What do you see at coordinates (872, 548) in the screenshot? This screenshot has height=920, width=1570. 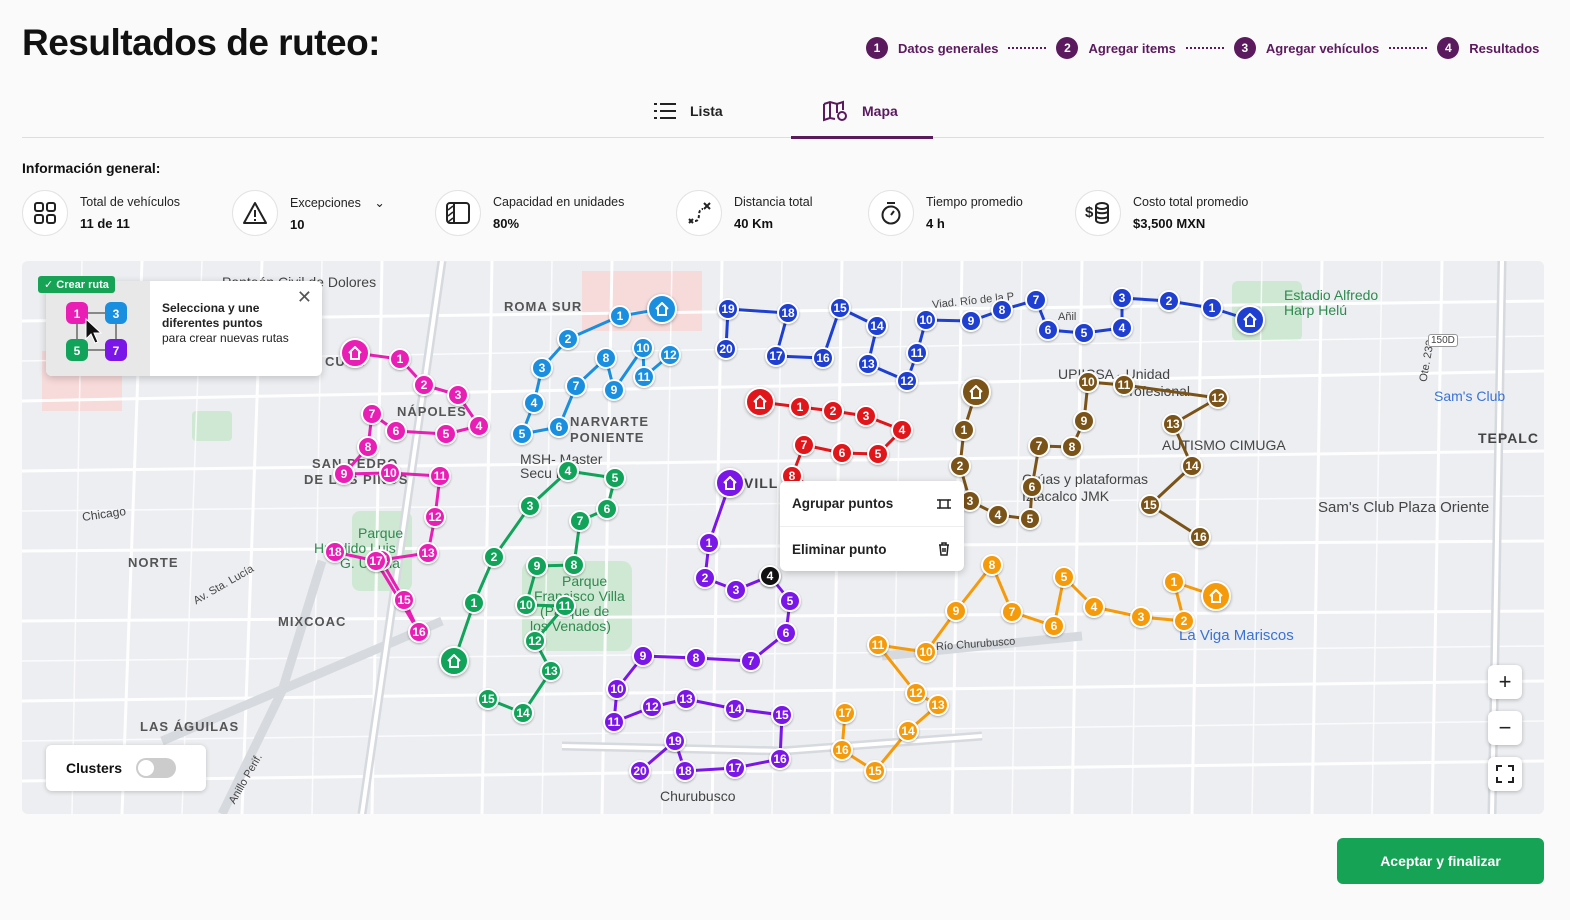 I see `delete-point-option: Eliminar punto` at bounding box center [872, 548].